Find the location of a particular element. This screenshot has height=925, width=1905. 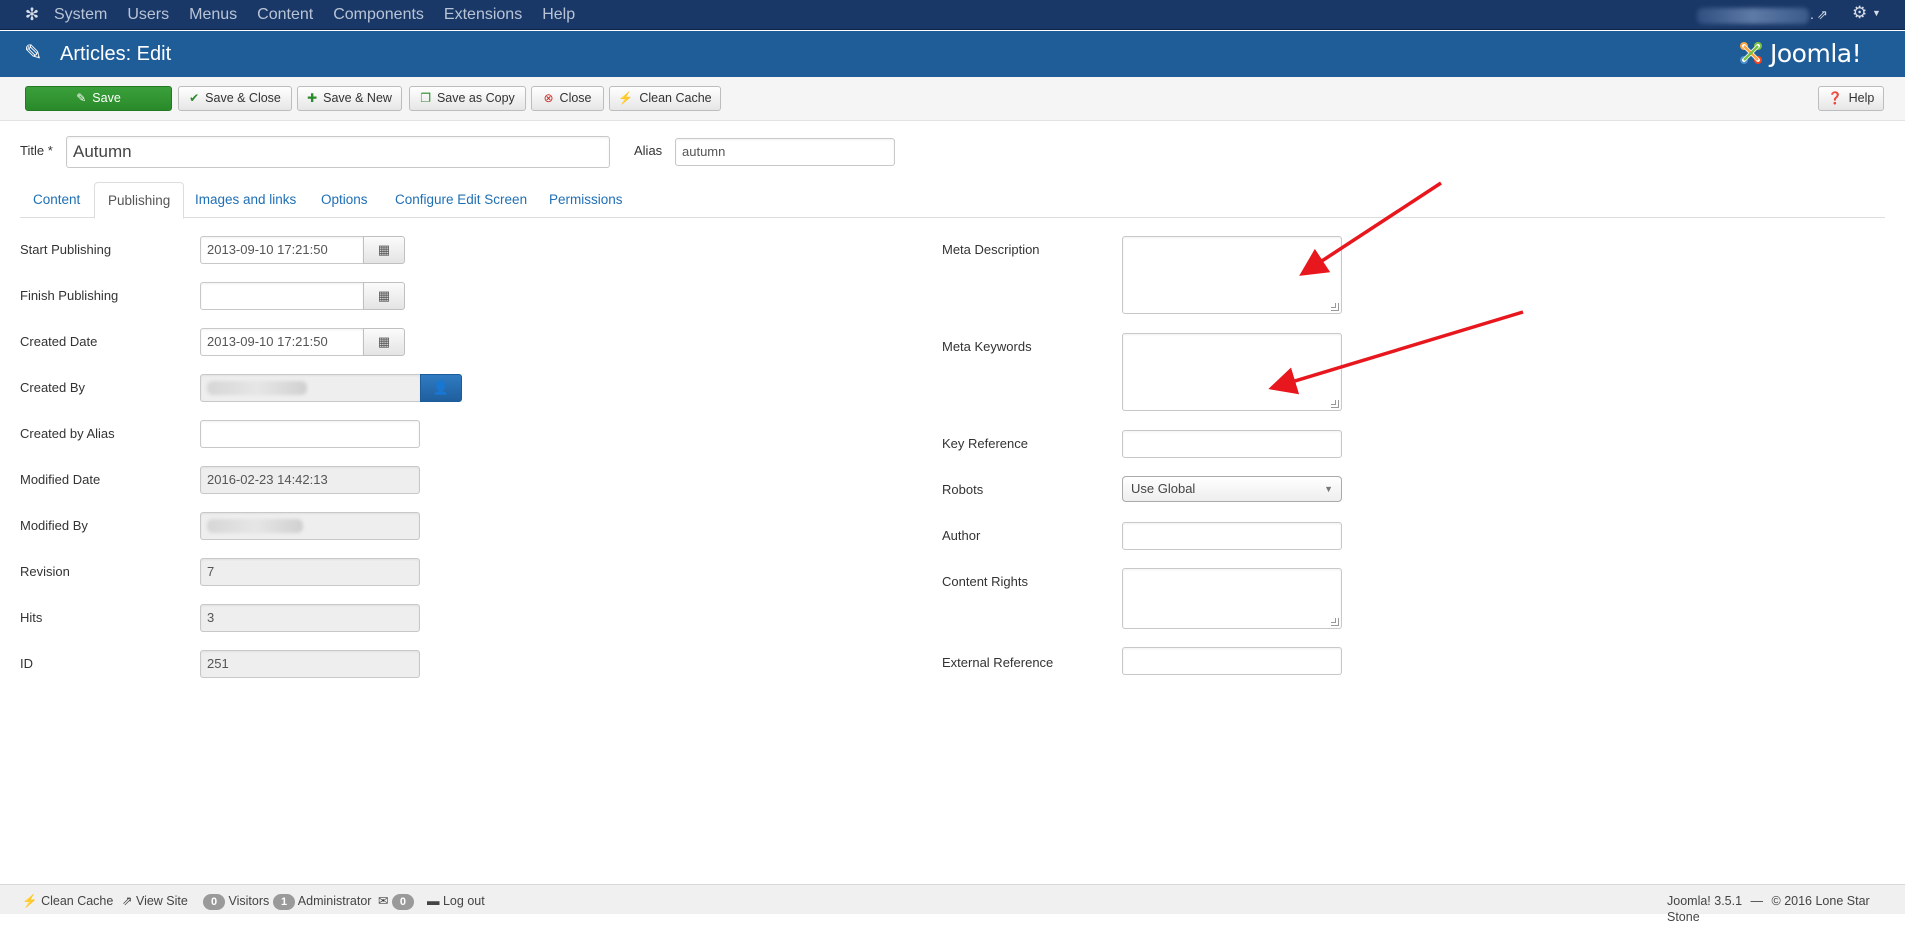

modified-date-label: Modified Date is located at coordinates (60, 479).